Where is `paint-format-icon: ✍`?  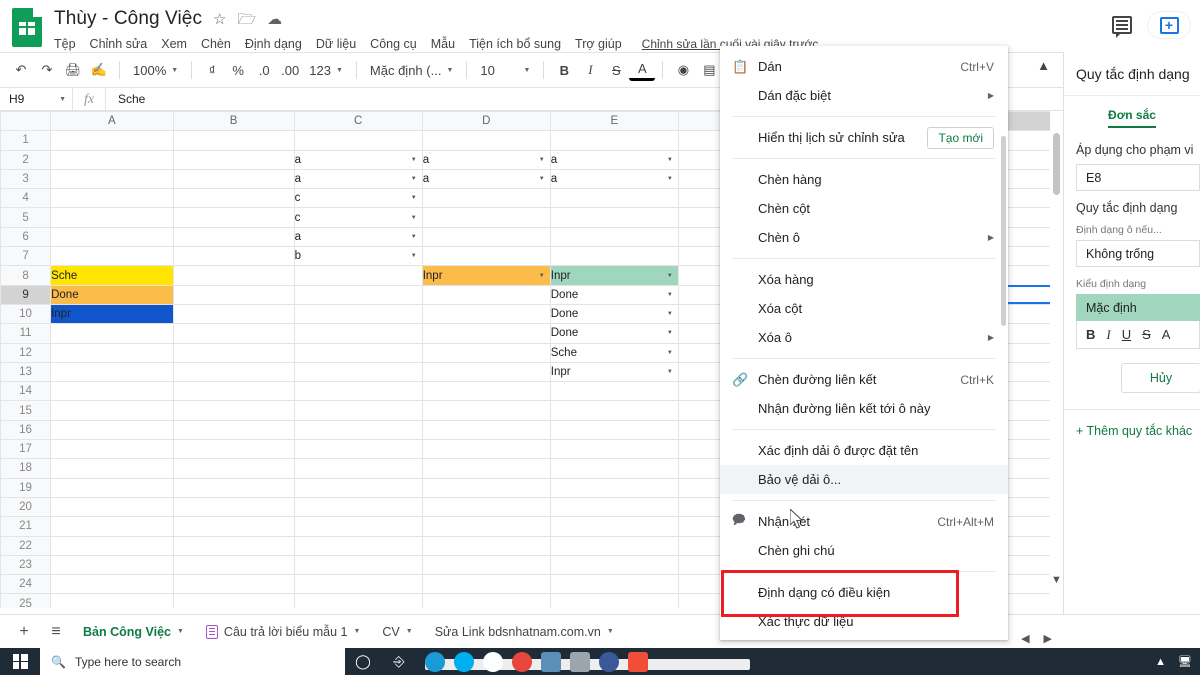
paint-format-icon: ✍ is located at coordinates (99, 70).